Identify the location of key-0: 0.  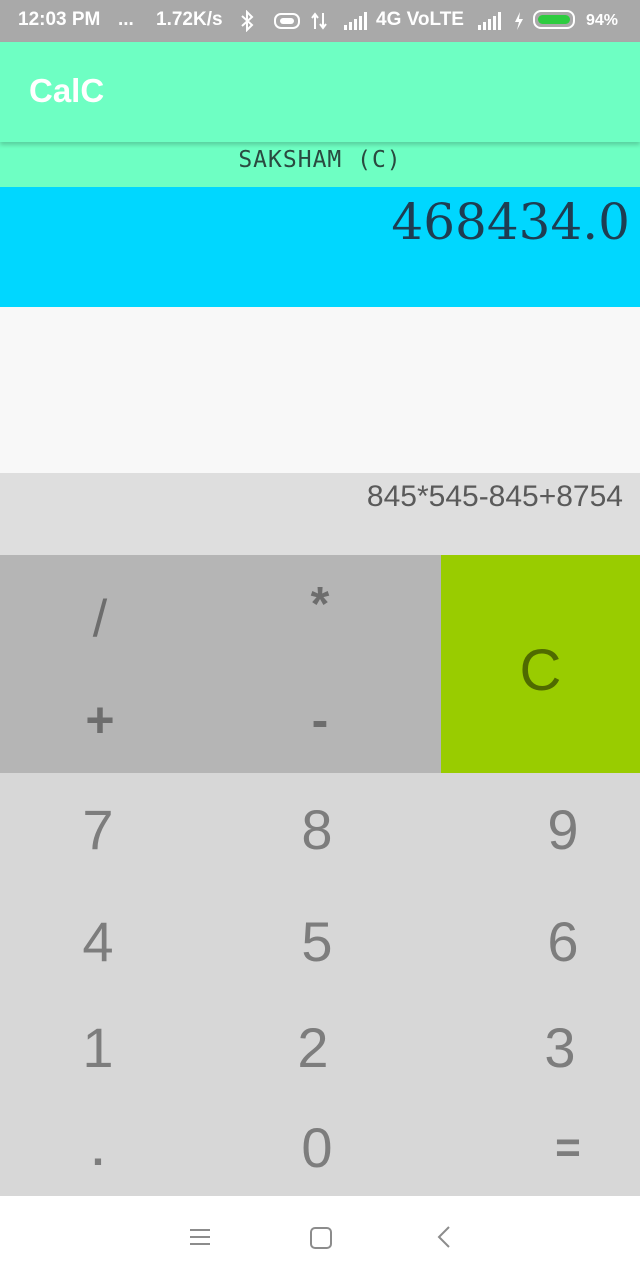
(317, 1148).